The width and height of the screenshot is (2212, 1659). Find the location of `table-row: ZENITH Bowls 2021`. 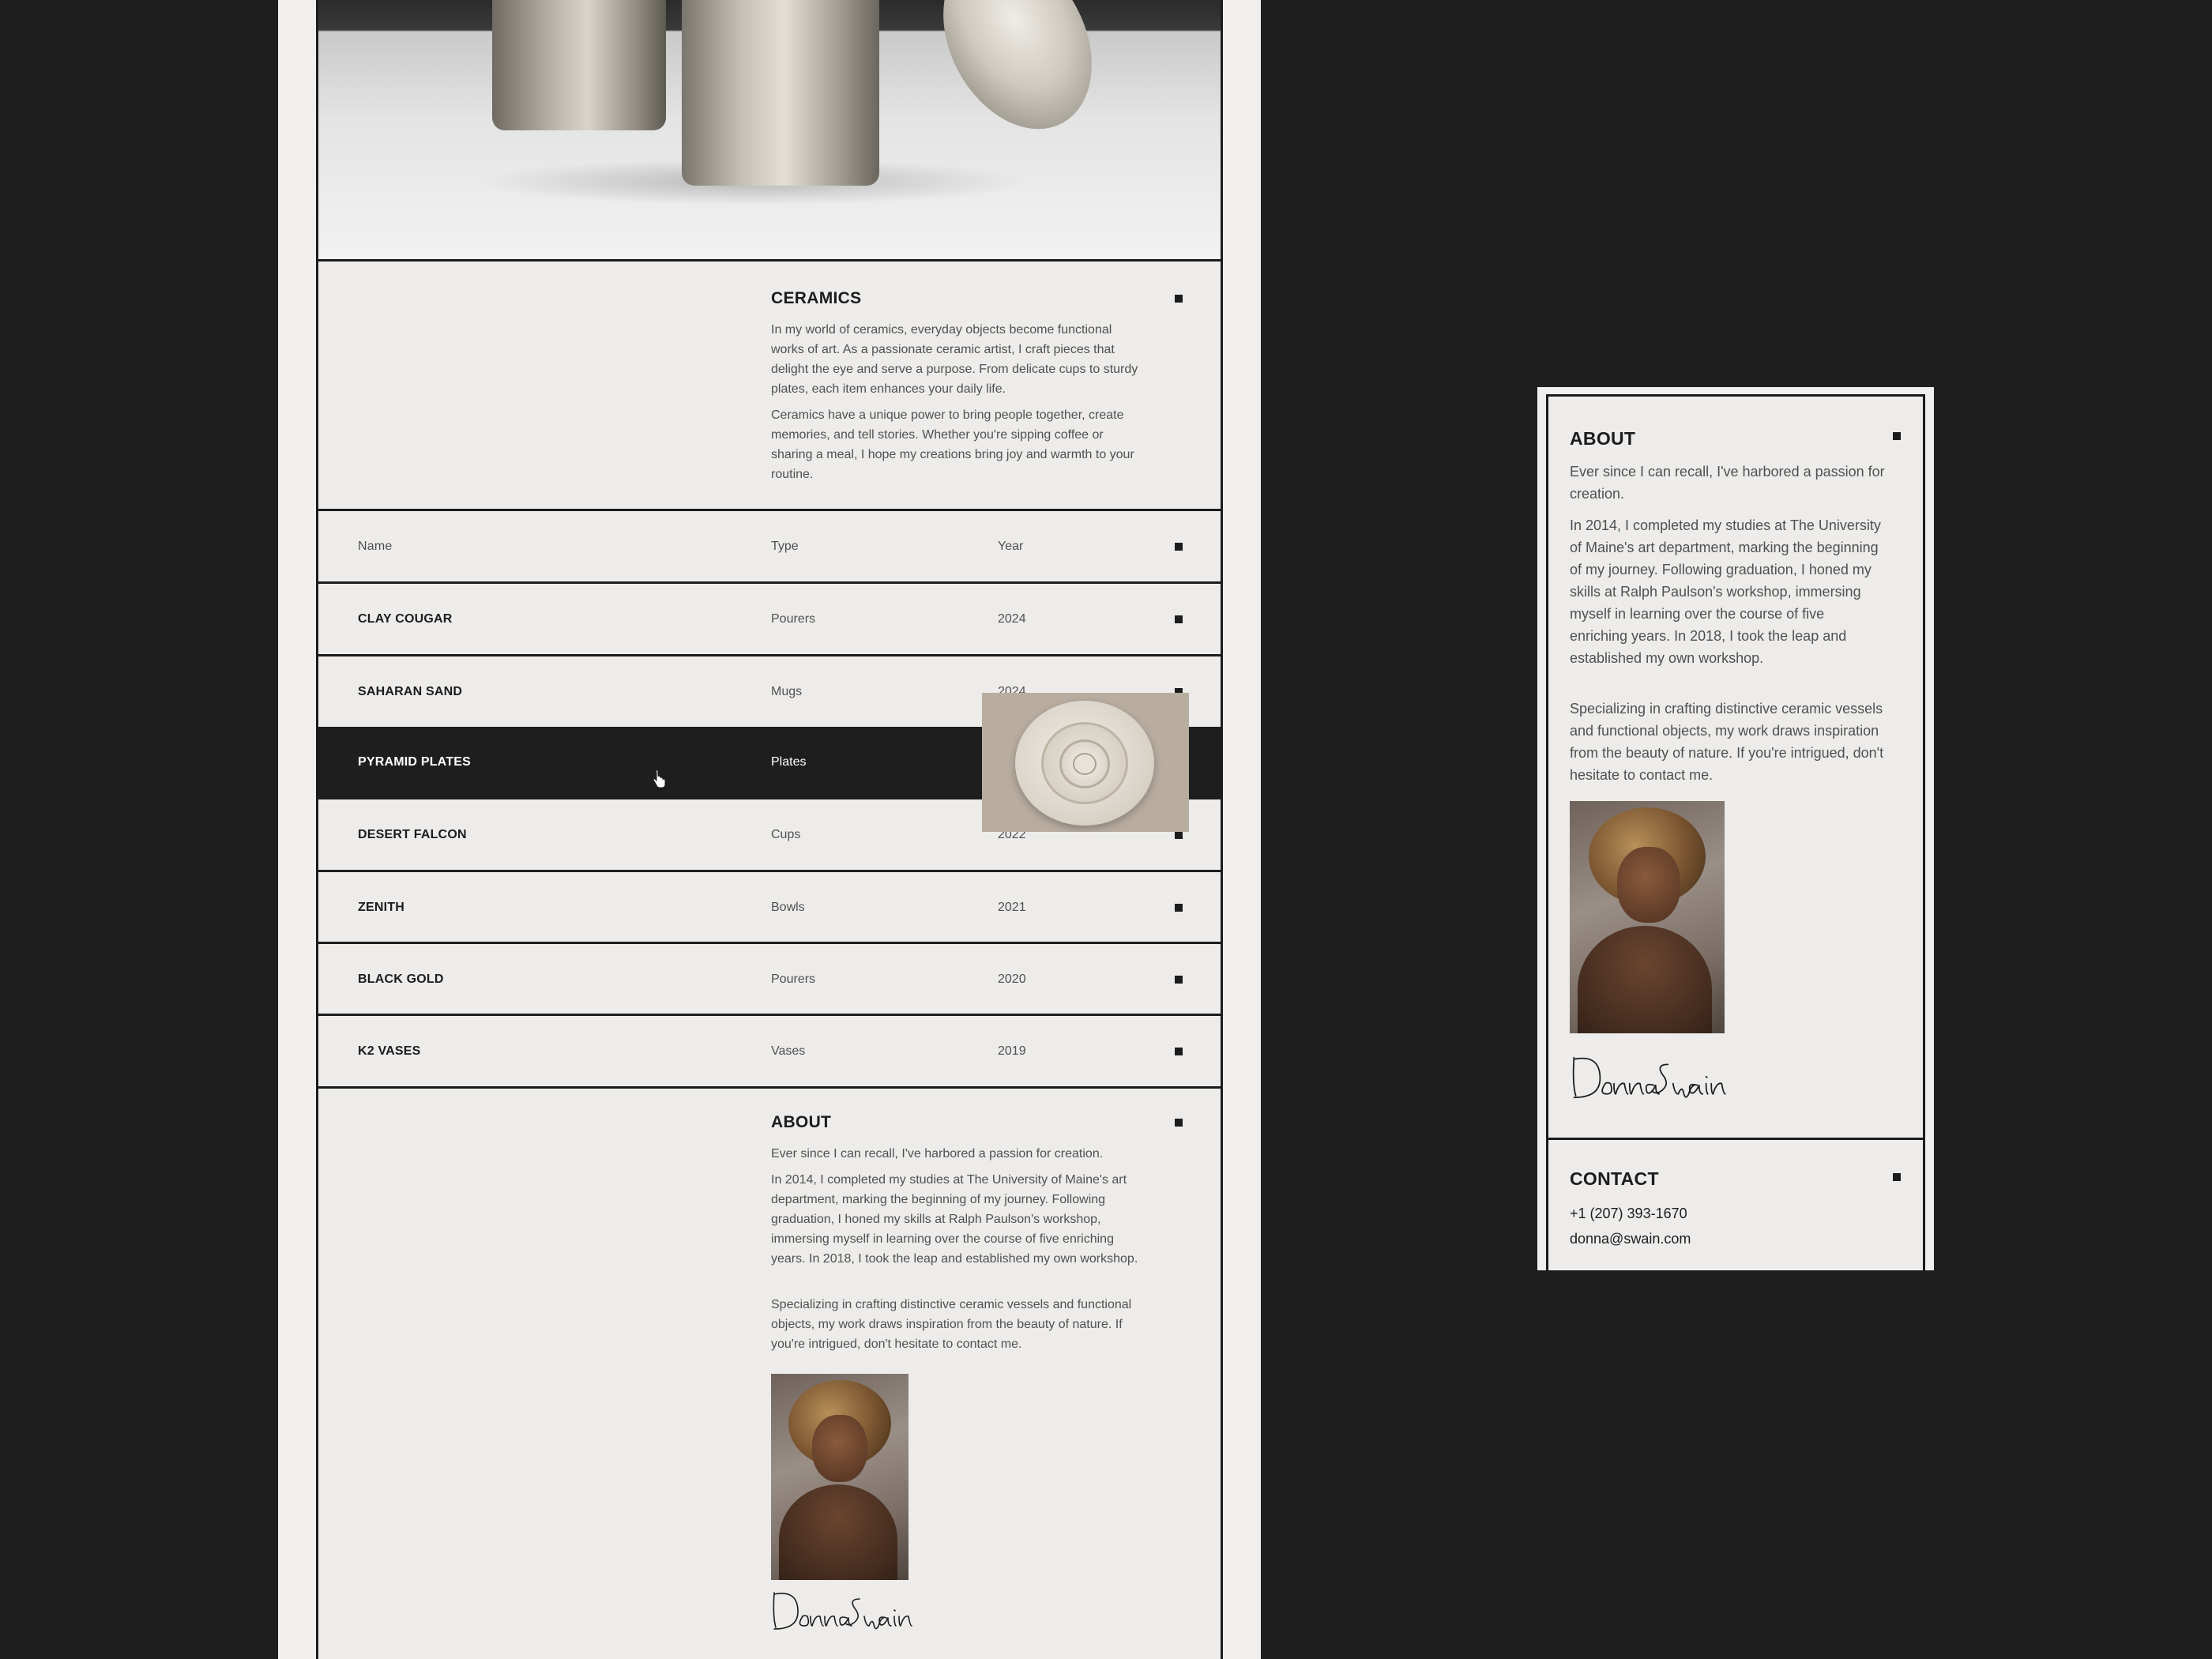

table-row: ZENITH Bowls 2021 is located at coordinates (769, 907).